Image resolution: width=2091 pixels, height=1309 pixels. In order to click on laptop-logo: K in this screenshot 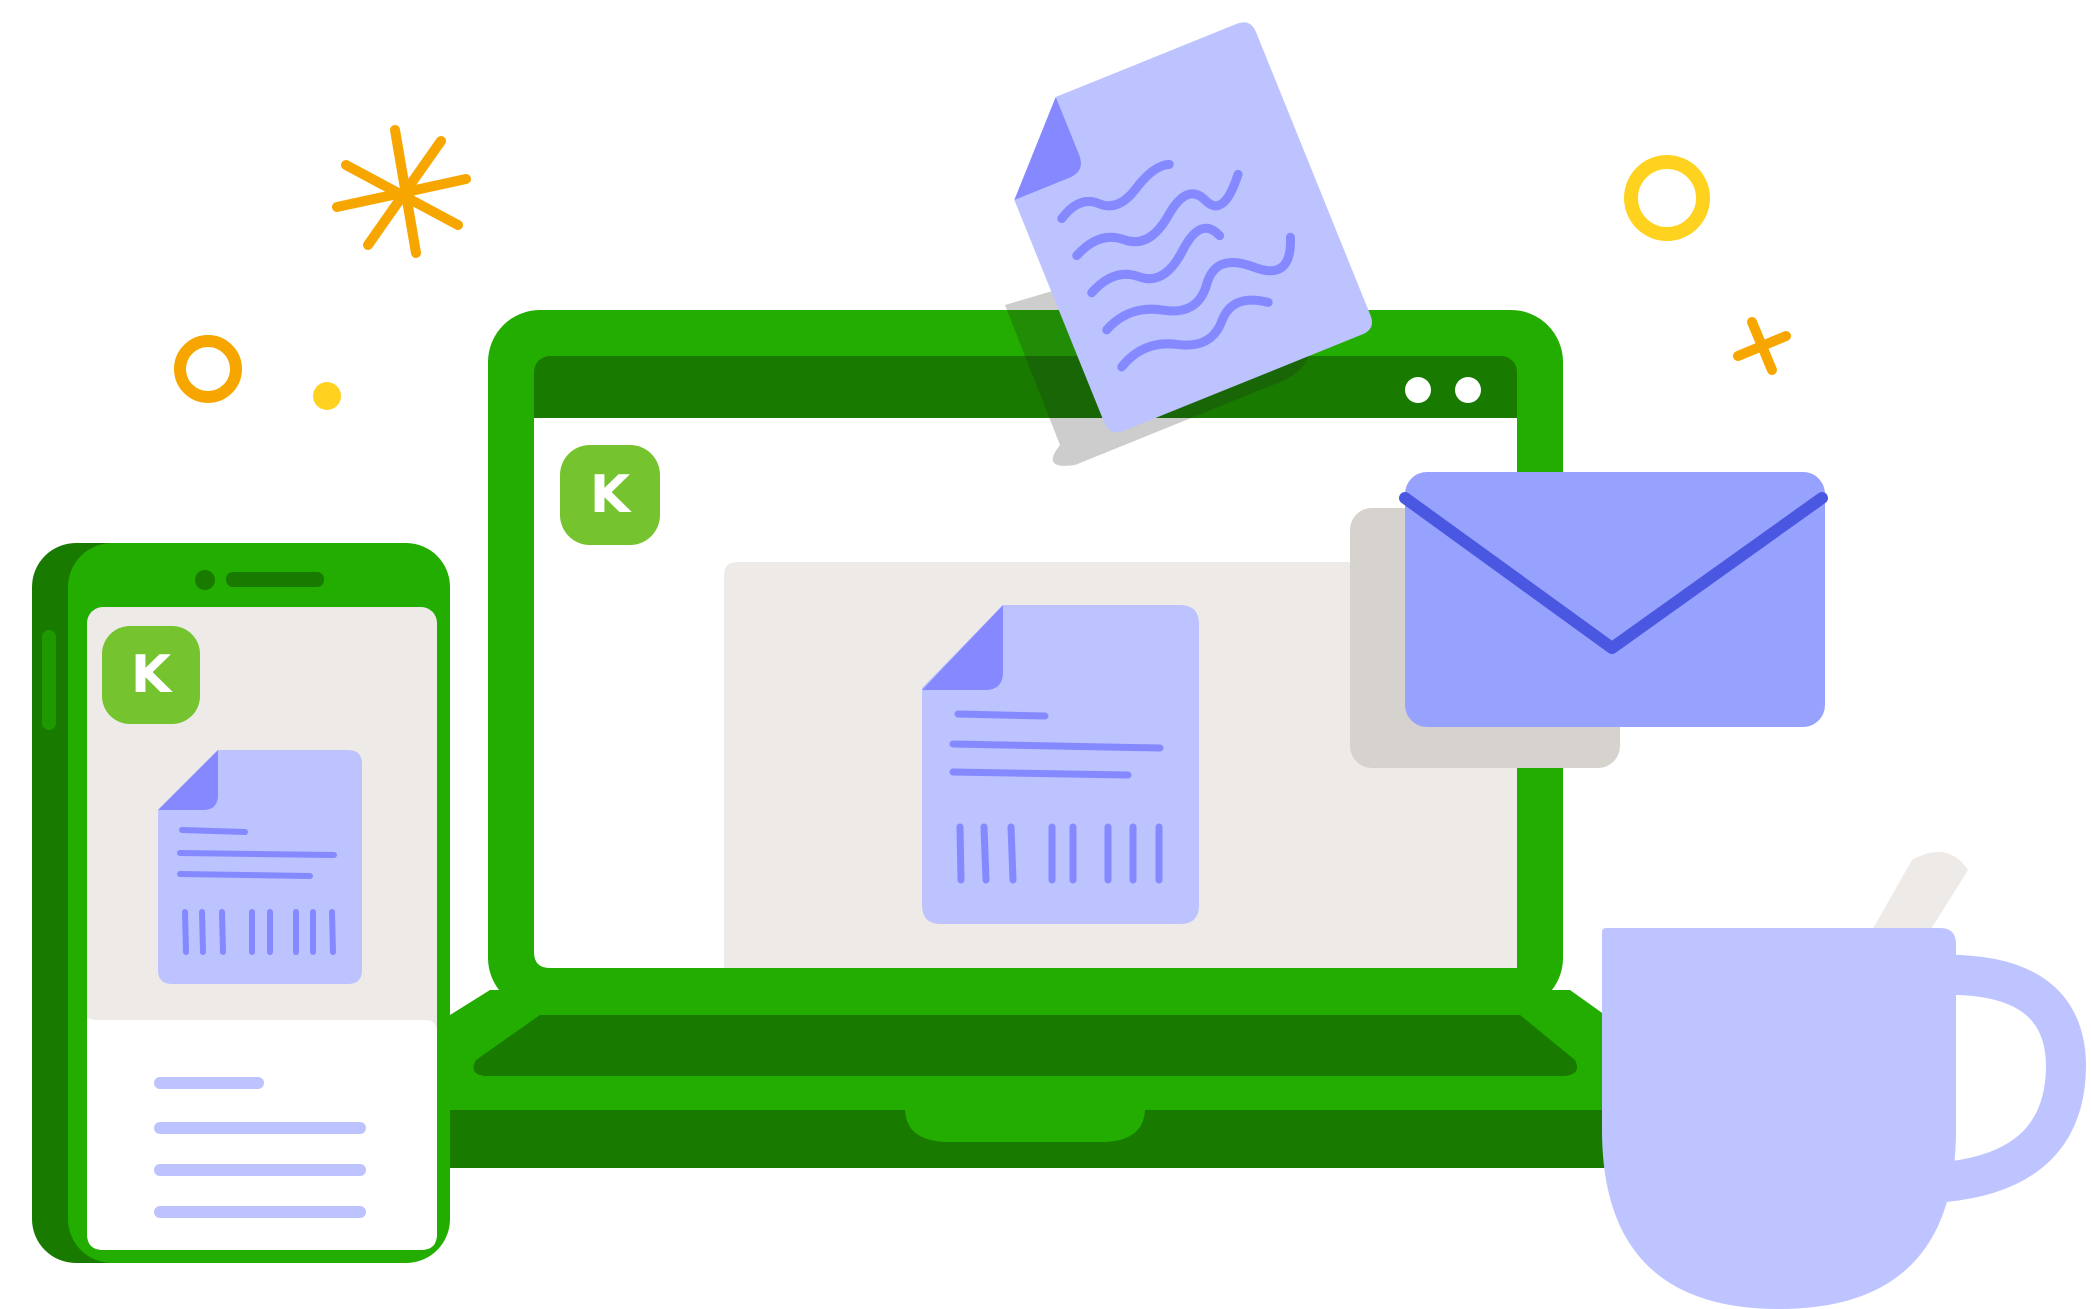, I will do `click(610, 495)`.